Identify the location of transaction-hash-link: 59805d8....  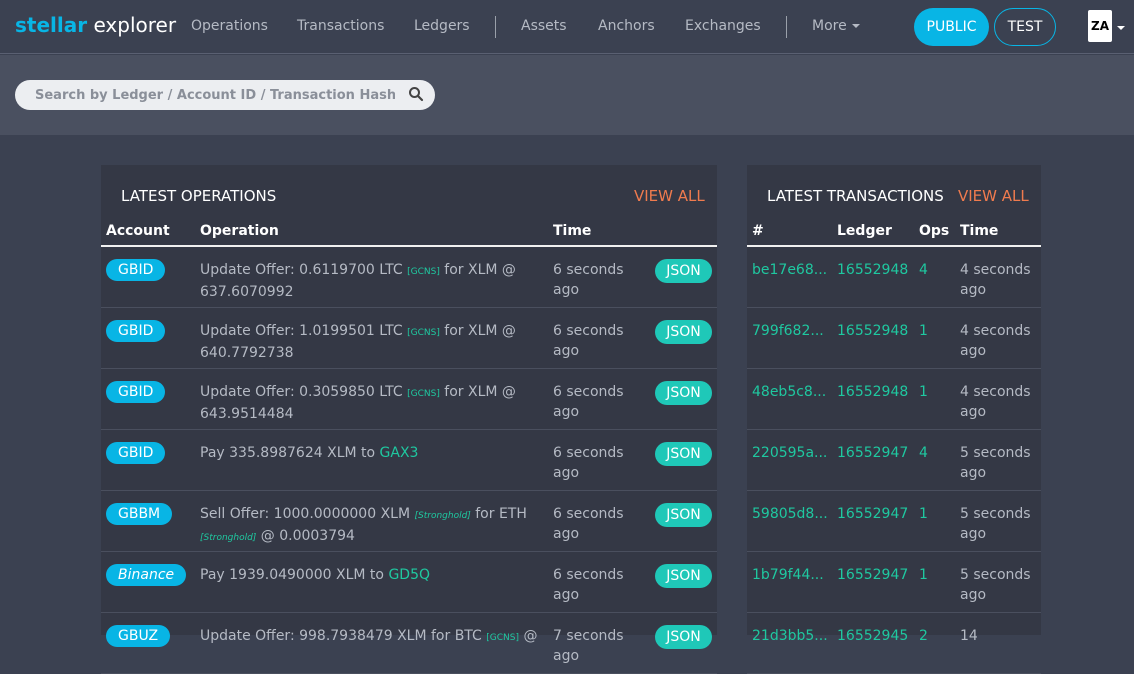
(792, 514).